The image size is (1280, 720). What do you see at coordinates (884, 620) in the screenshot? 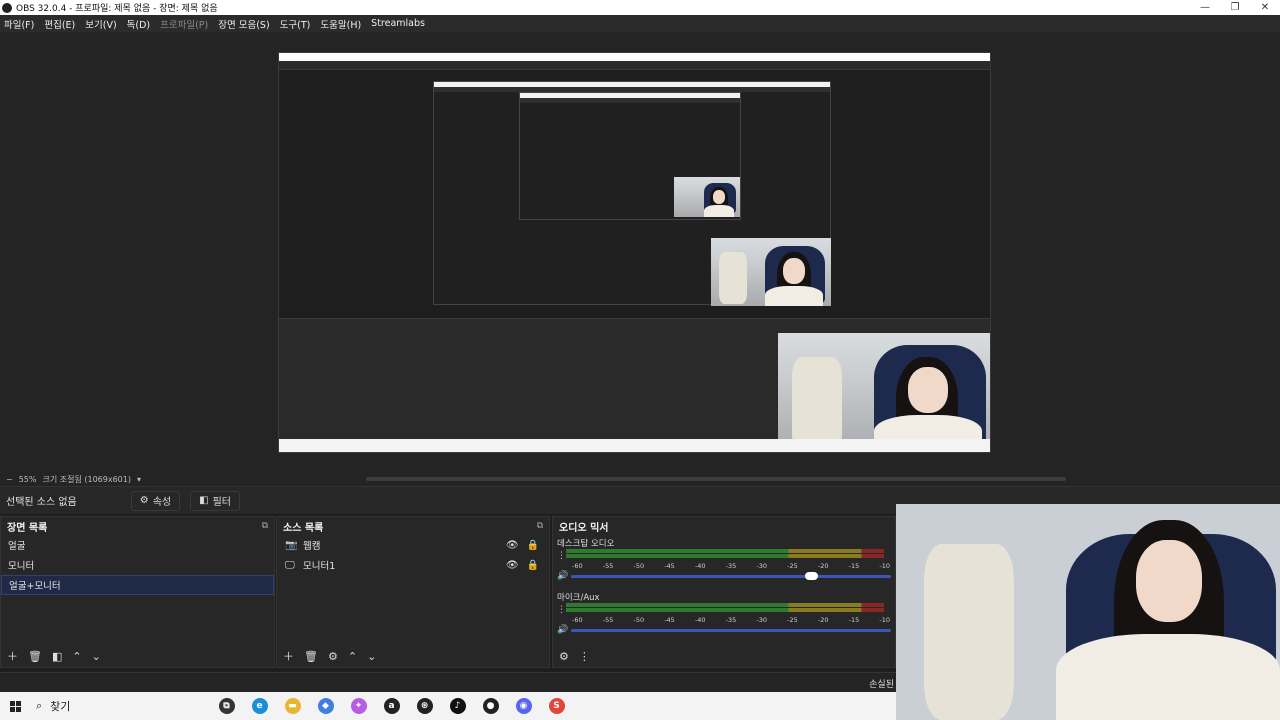
I see `scale-tick: -10` at bounding box center [884, 620].